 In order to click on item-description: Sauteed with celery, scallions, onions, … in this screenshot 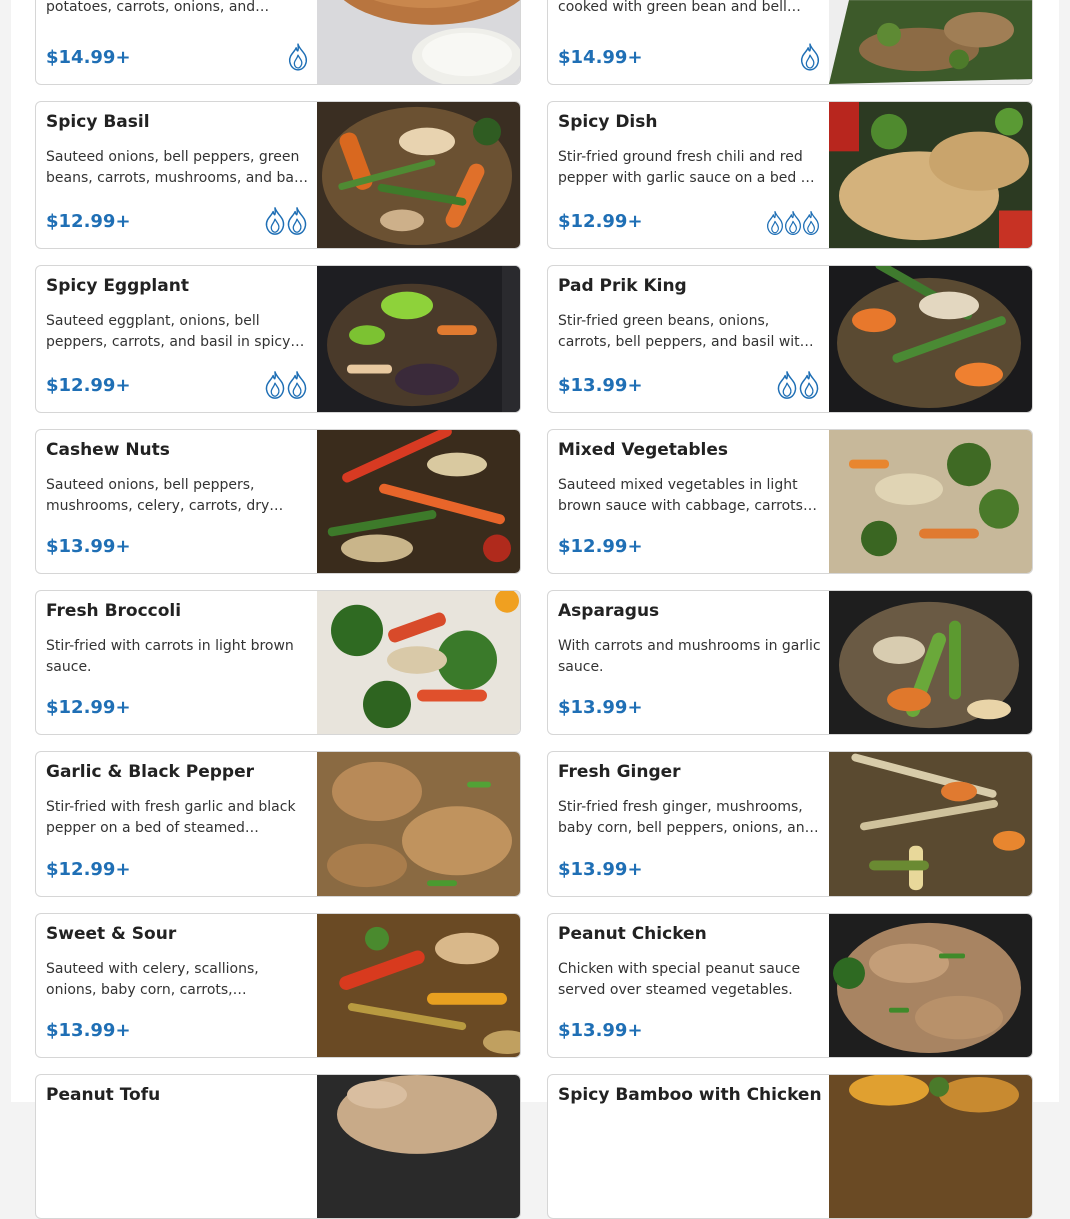, I will do `click(152, 979)`.